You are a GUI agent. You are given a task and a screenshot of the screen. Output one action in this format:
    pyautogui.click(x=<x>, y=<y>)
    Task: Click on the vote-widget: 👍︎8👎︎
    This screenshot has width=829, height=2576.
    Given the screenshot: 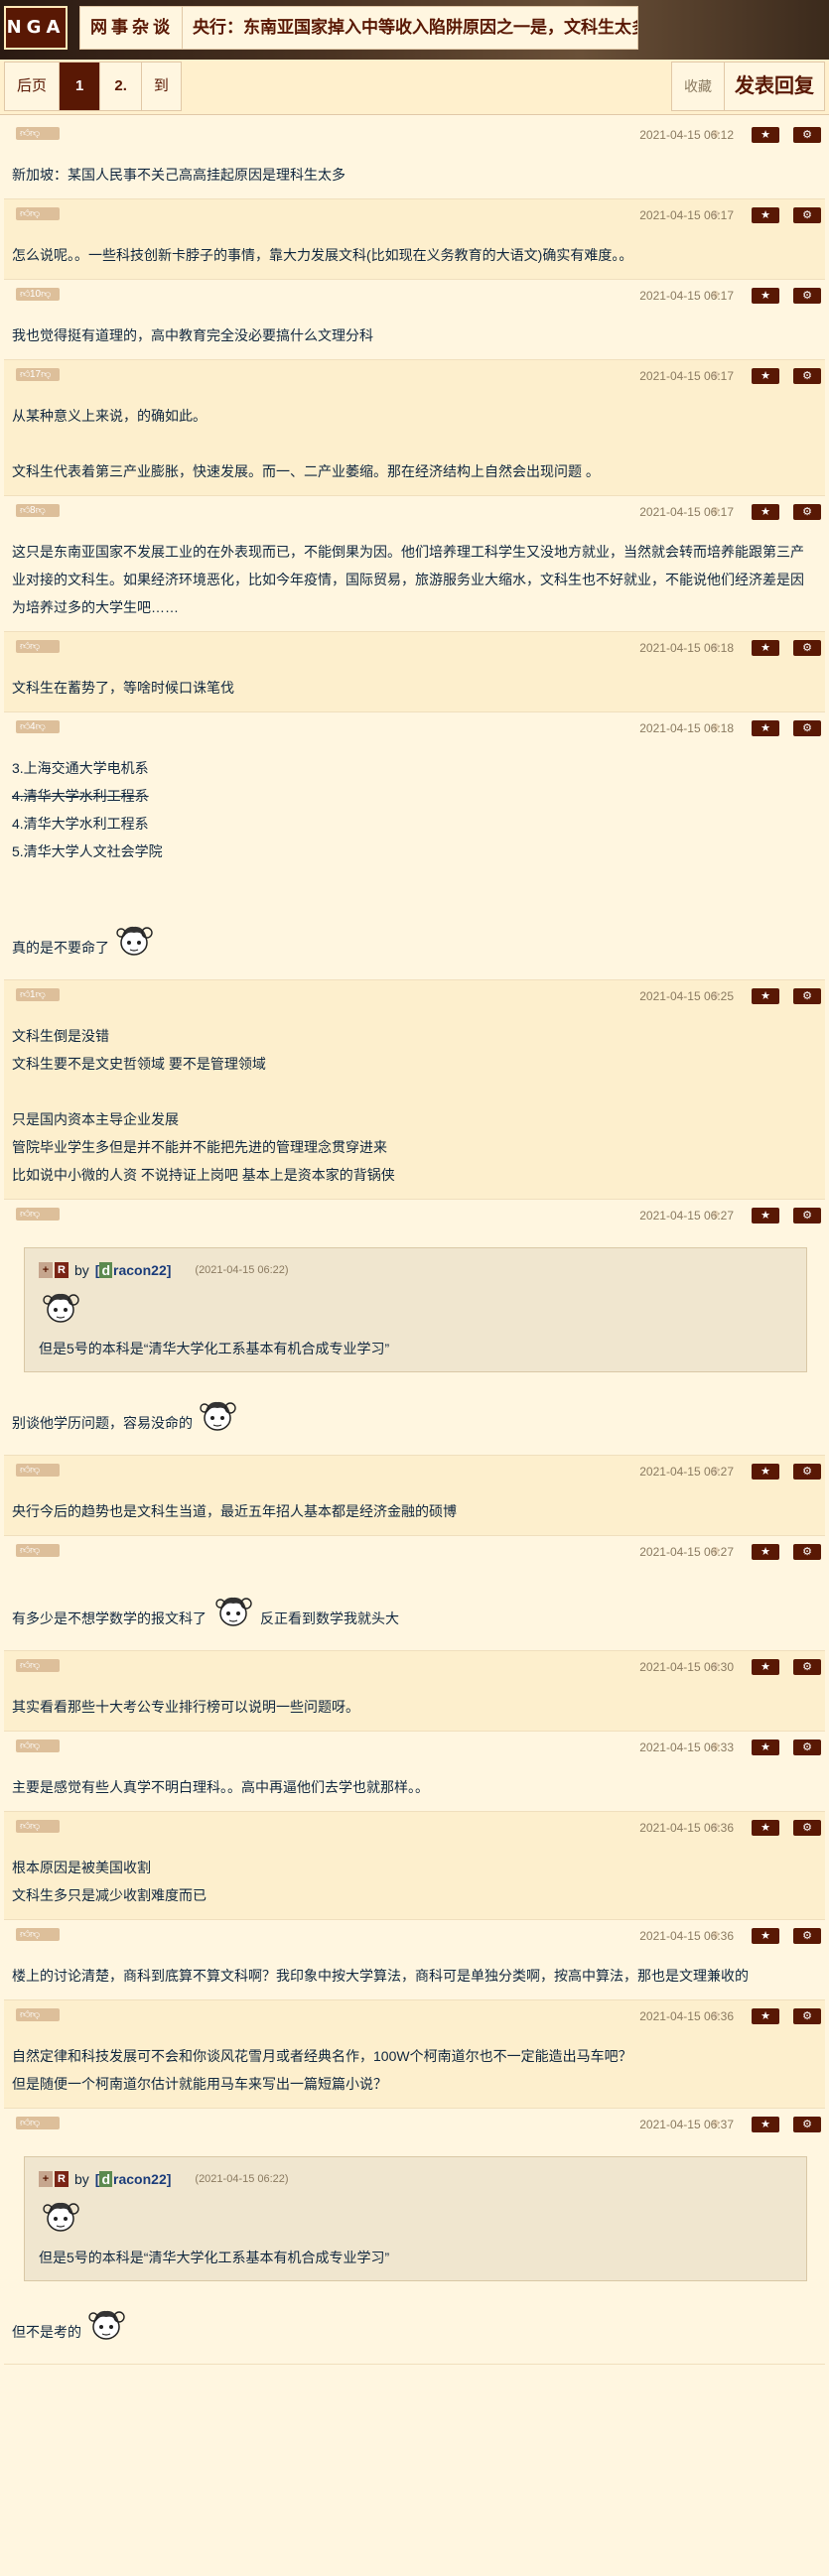 What is the action you would take?
    pyautogui.click(x=38, y=511)
    